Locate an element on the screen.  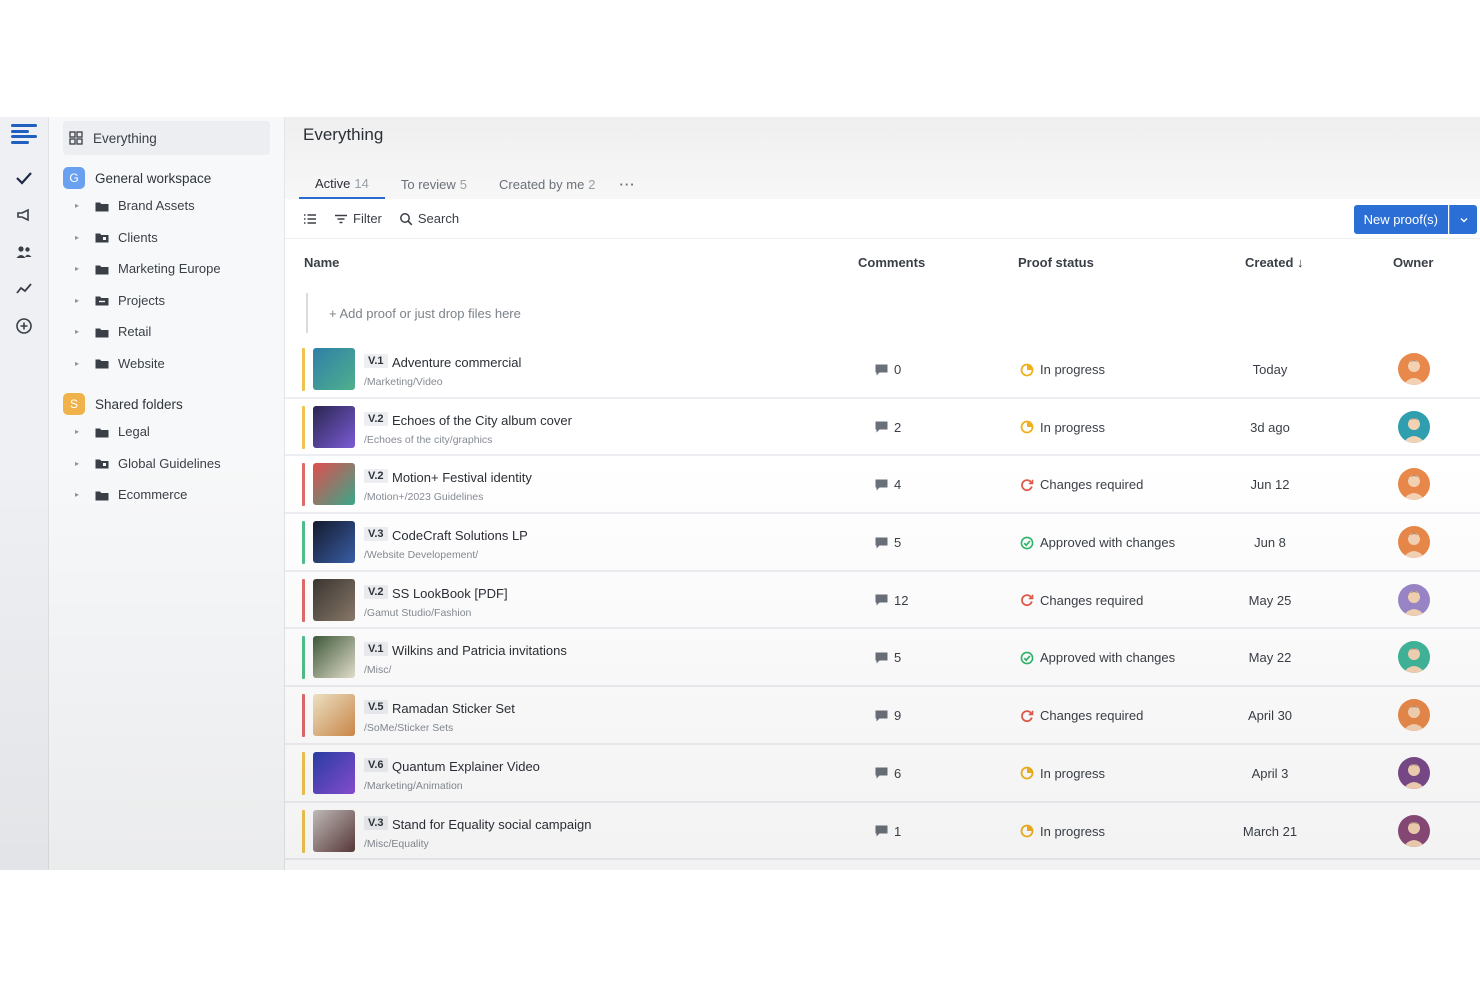
proof-name: Wilkins and Patricia invitations is located at coordinates (479, 650).